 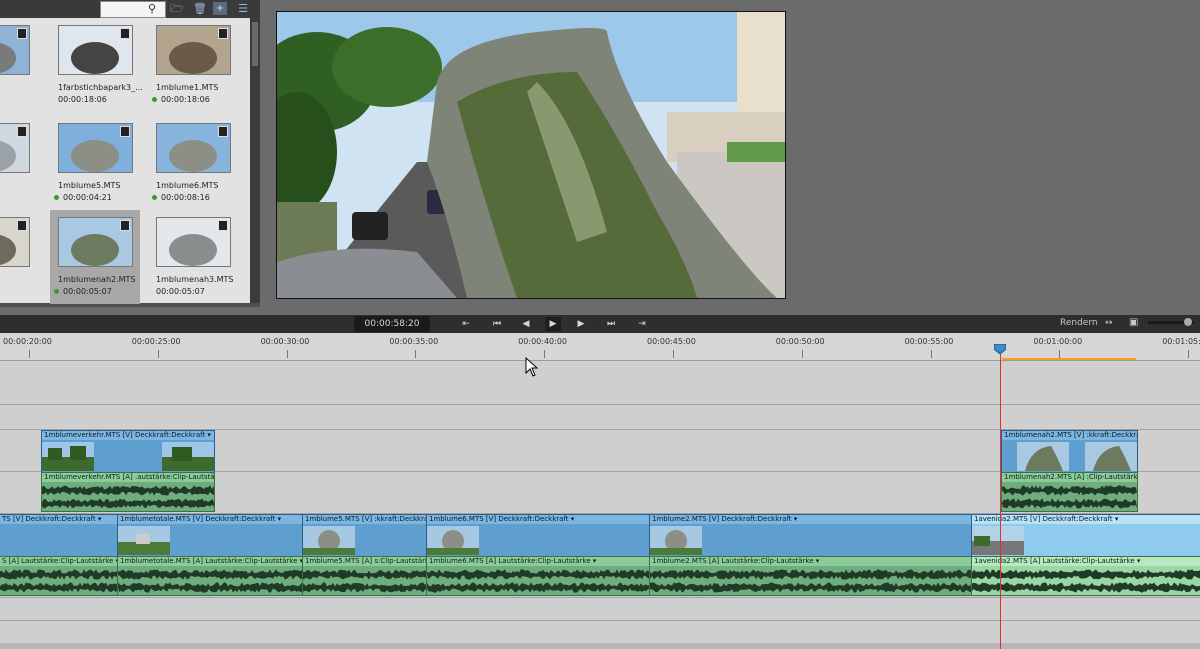 I want to click on step-forward-icon: ▶, so click(x=581, y=324).